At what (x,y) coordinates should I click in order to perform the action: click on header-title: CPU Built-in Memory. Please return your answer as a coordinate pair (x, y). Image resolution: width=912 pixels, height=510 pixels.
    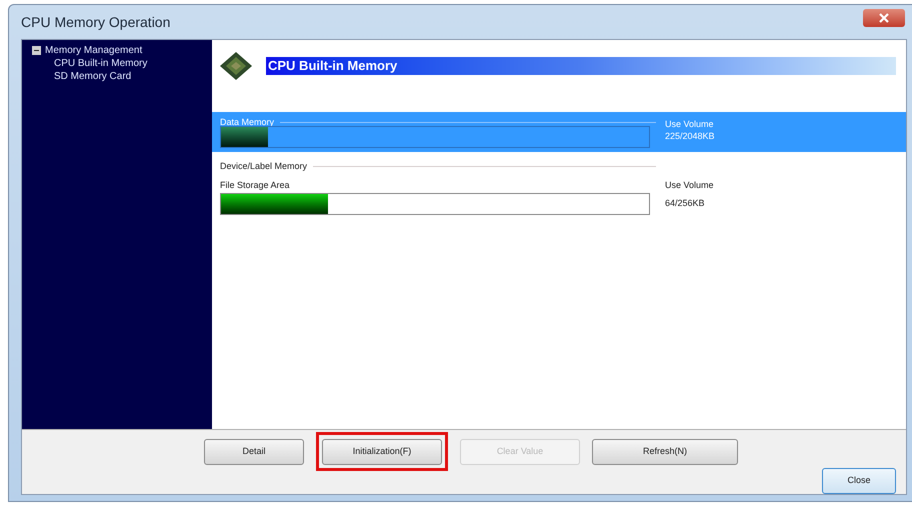
    Looking at the image, I should click on (581, 66).